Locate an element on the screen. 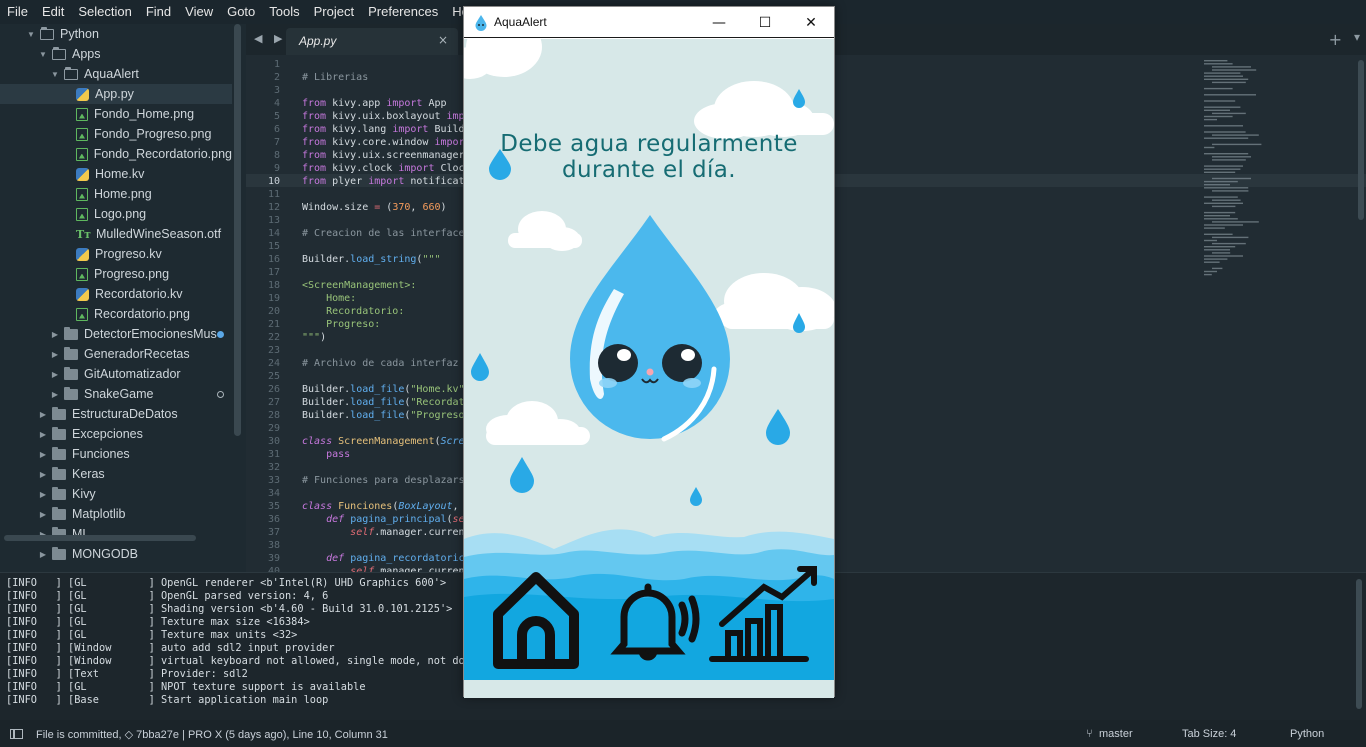  tab-label: App.py is located at coordinates (318, 41).